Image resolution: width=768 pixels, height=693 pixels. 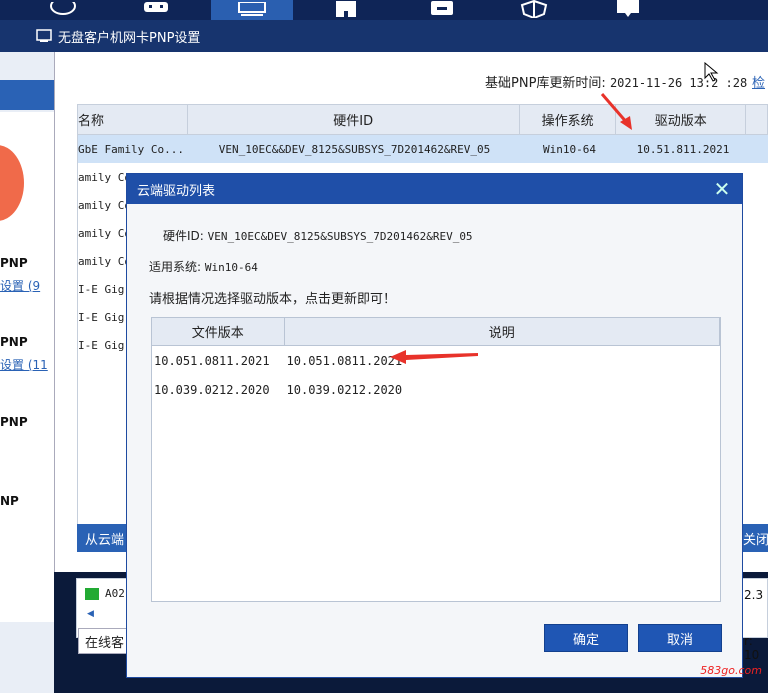 What do you see at coordinates (218, 331) in the screenshot?
I see `col-header-file-version: 文件版本` at bounding box center [218, 331].